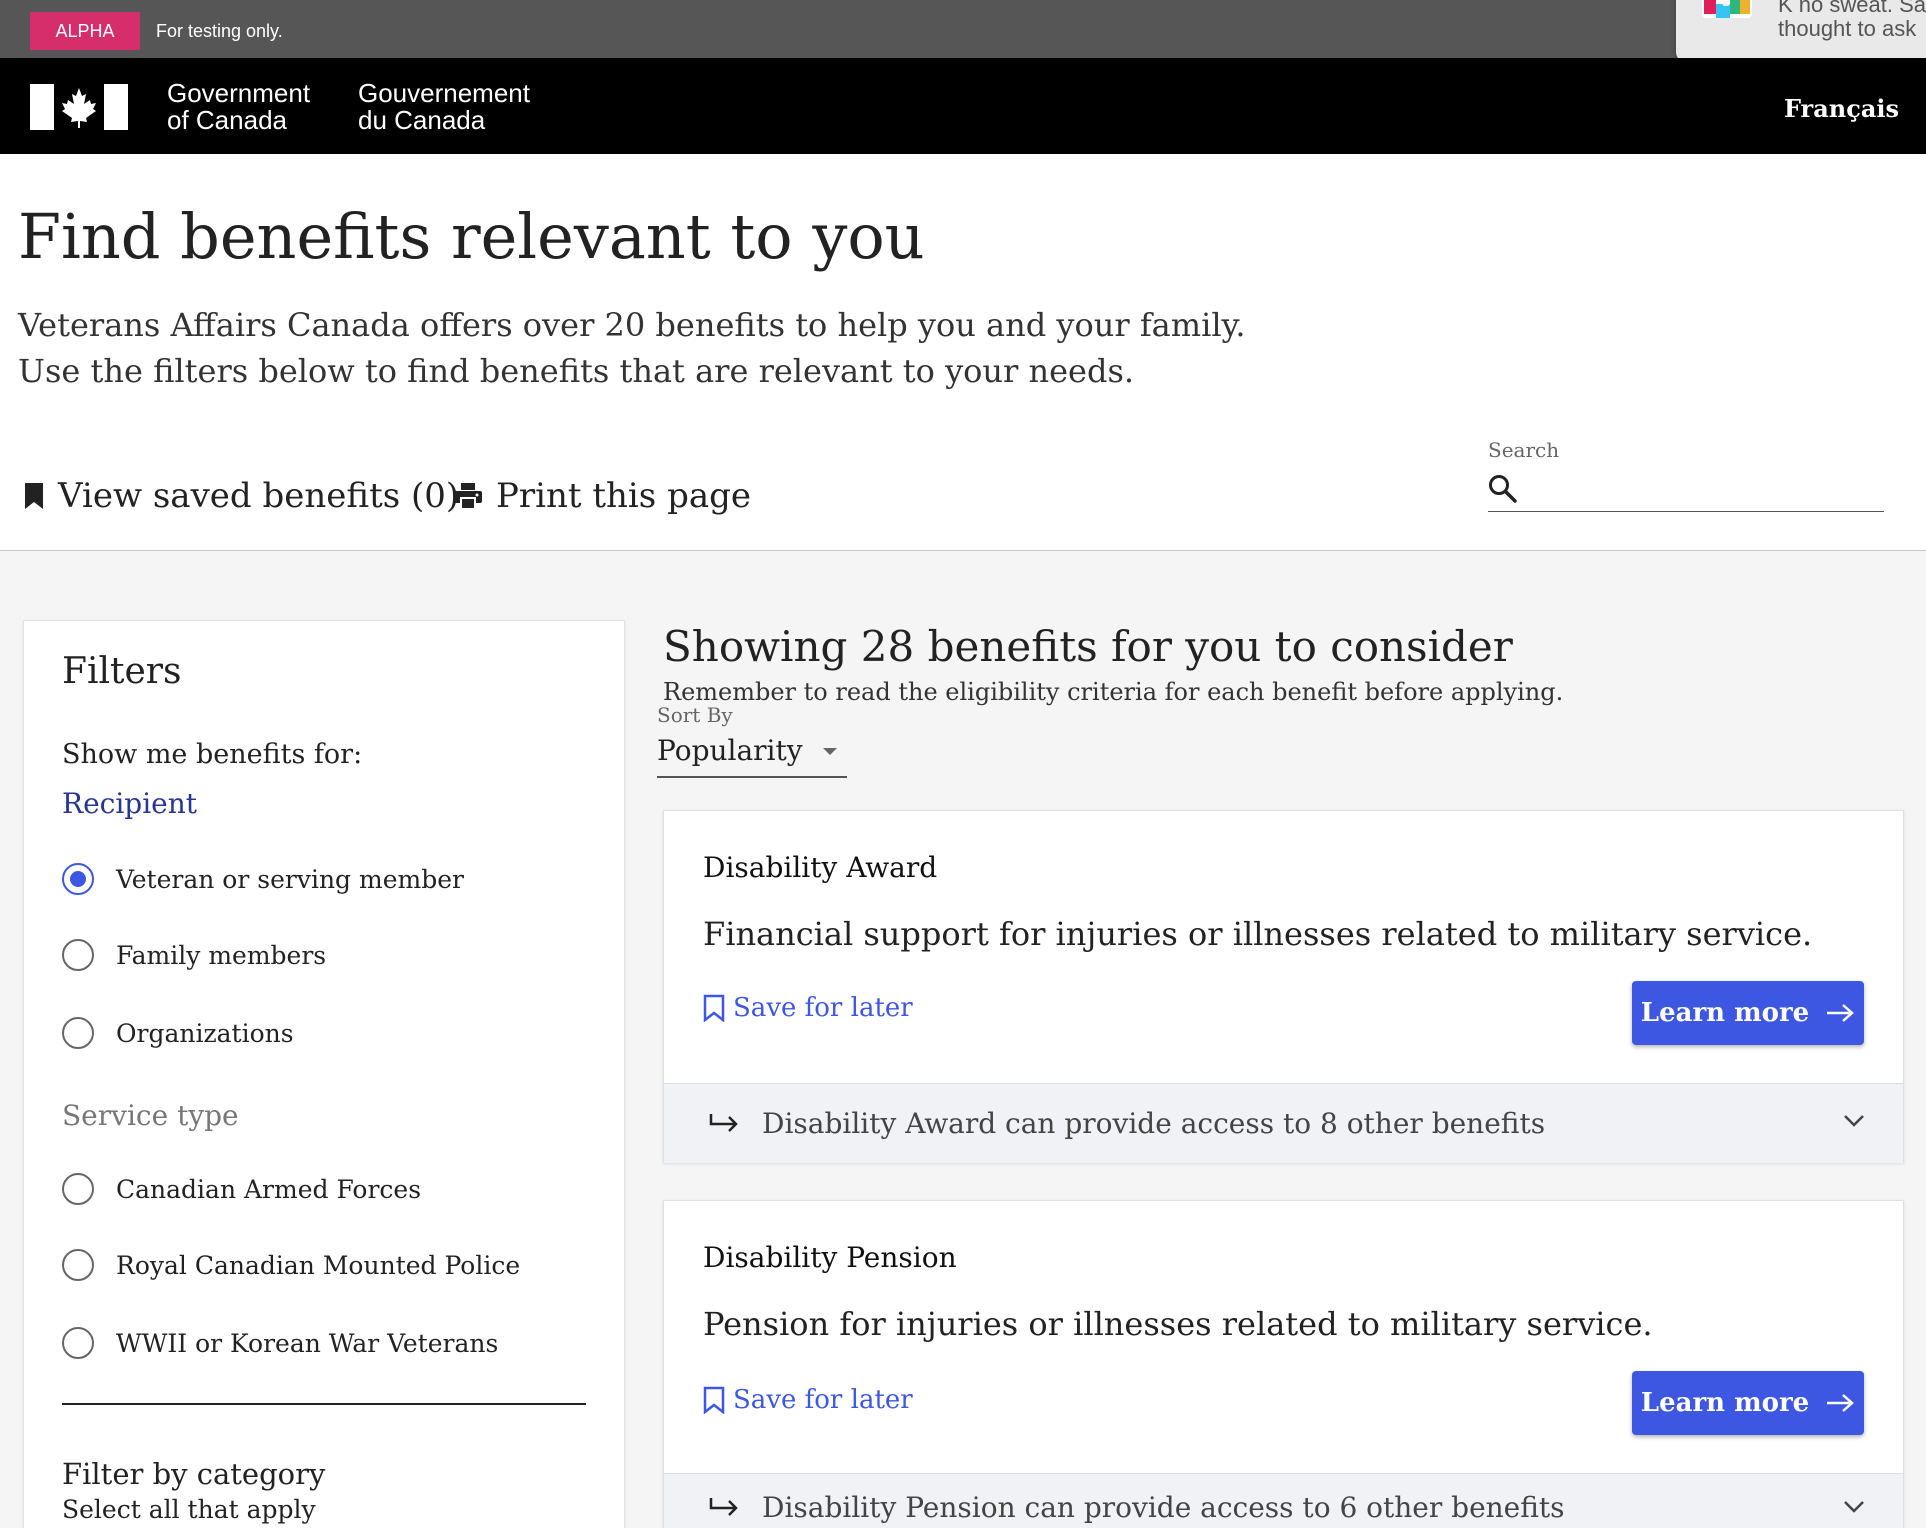 The width and height of the screenshot is (1926, 1528). Describe the element at coordinates (830, 1257) in the screenshot. I see `benefit-card-title: Disability Pension` at that location.